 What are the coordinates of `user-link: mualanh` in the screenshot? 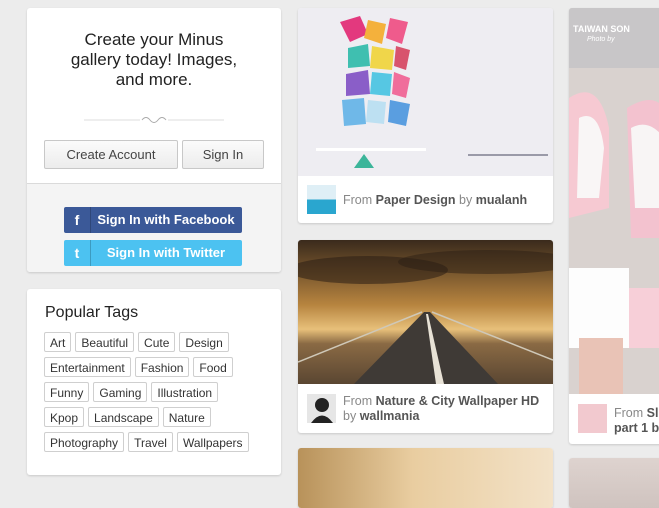 It's located at (501, 200).